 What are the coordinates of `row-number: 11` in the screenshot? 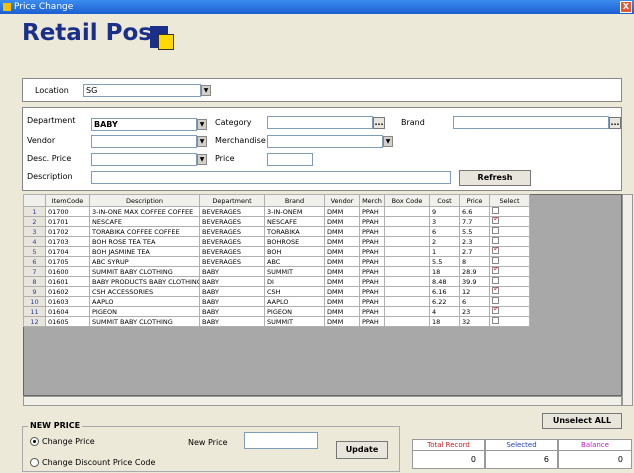 It's located at (34, 311).